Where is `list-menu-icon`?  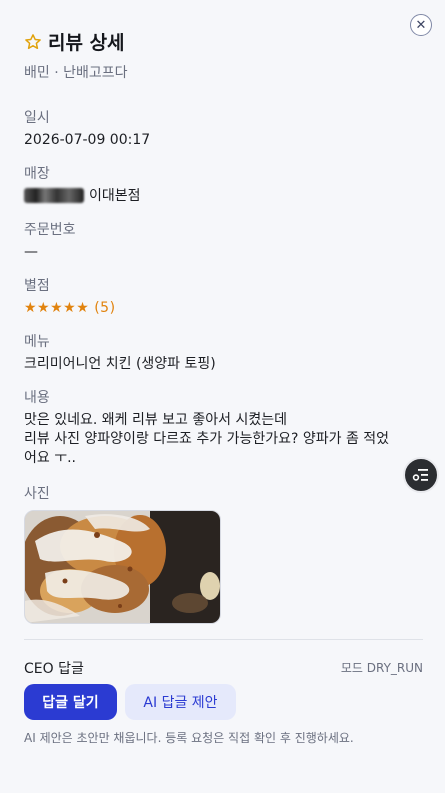 list-menu-icon is located at coordinates (420, 475).